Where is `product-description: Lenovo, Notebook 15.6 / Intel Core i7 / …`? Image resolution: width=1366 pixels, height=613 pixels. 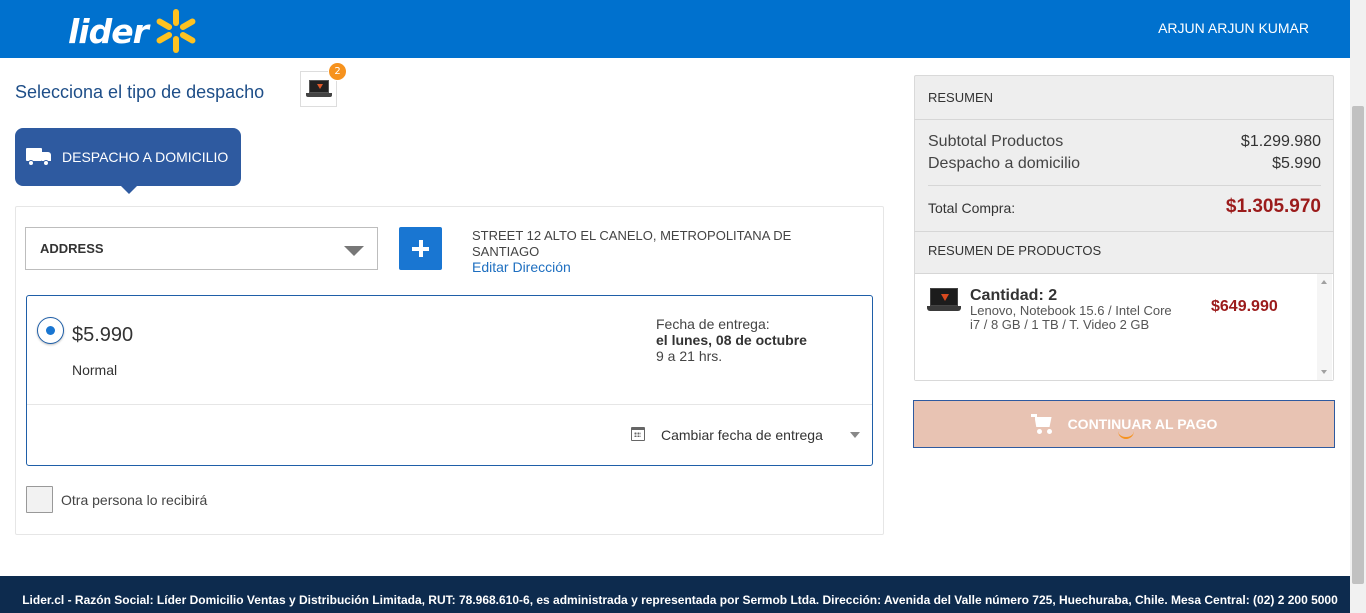
product-description: Lenovo, Notebook 15.6 / Intel Core i7 / … is located at coordinates (1071, 317).